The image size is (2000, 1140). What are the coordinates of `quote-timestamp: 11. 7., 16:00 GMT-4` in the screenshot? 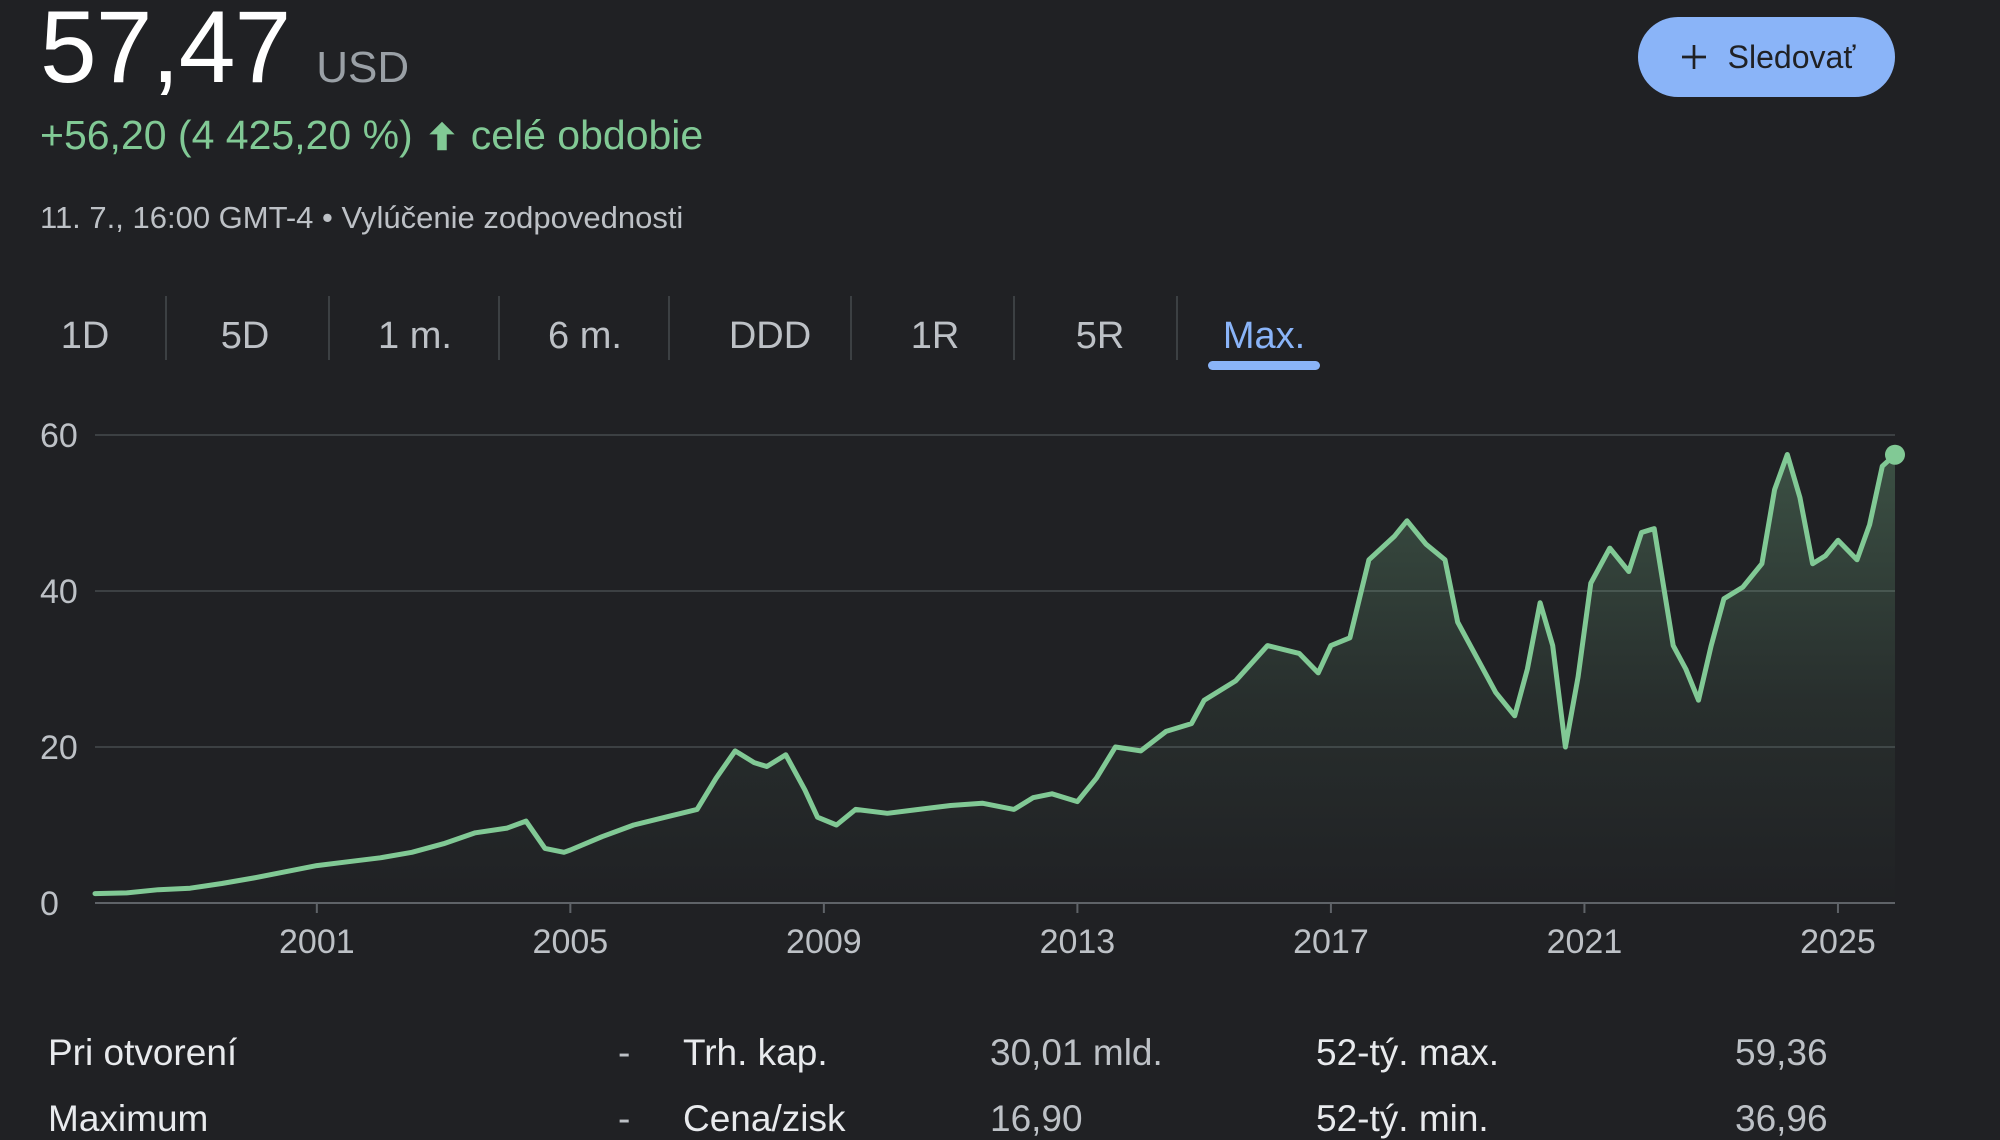 It's located at (177, 217).